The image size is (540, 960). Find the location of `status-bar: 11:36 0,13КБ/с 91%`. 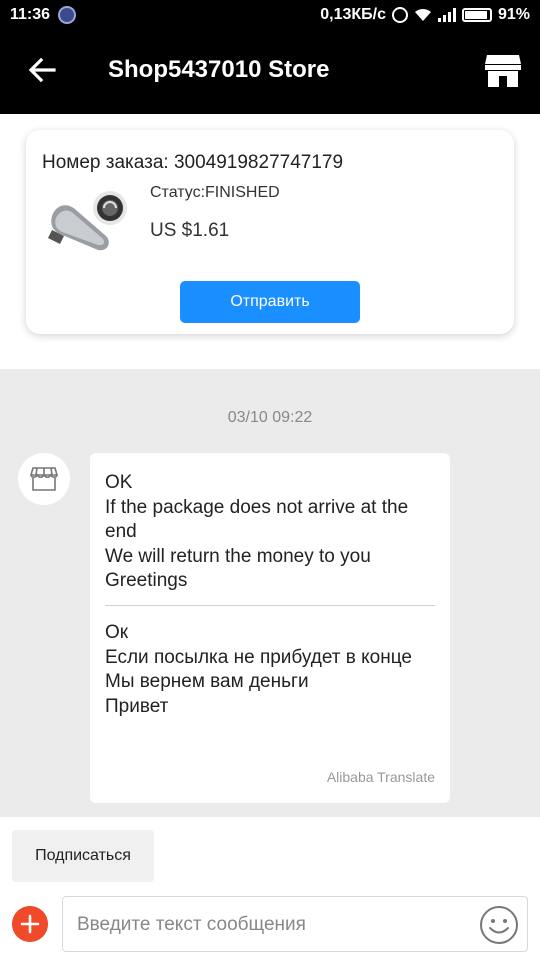

status-bar: 11:36 0,13КБ/с 91% is located at coordinates (270, 16).